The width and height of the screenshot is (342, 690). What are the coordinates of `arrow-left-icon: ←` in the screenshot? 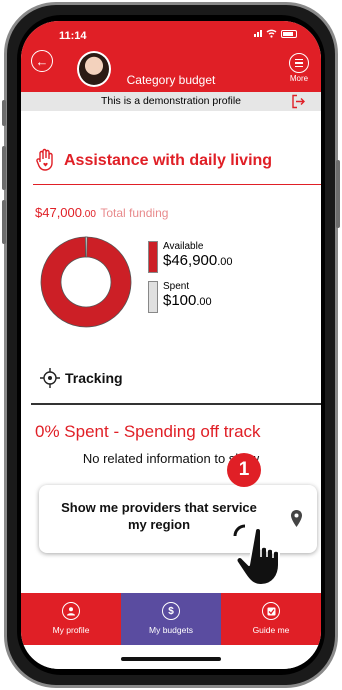 It's located at (42, 61).